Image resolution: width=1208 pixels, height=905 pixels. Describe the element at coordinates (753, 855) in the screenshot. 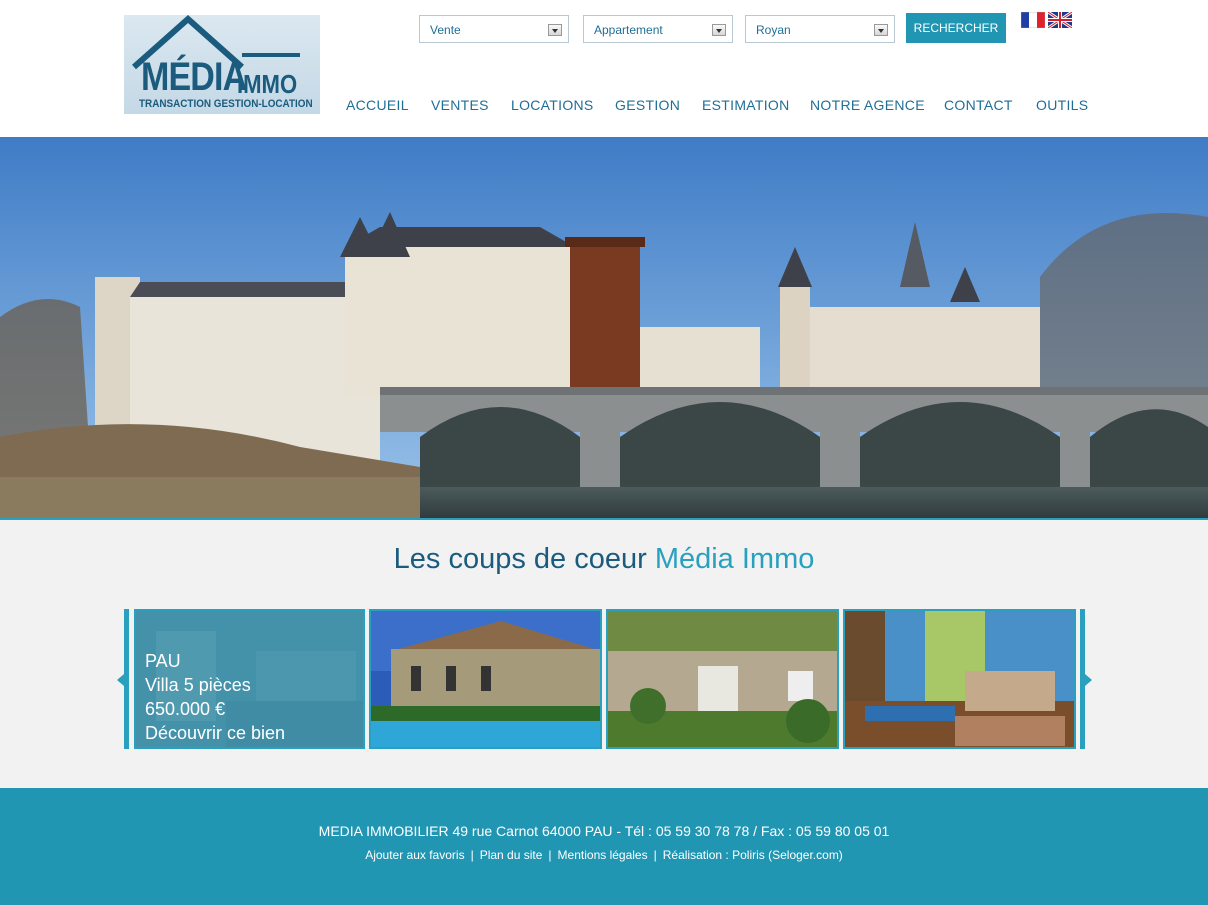

I see `footer-link-credits: Réalisation : Poliris (Seloger.com)` at that location.